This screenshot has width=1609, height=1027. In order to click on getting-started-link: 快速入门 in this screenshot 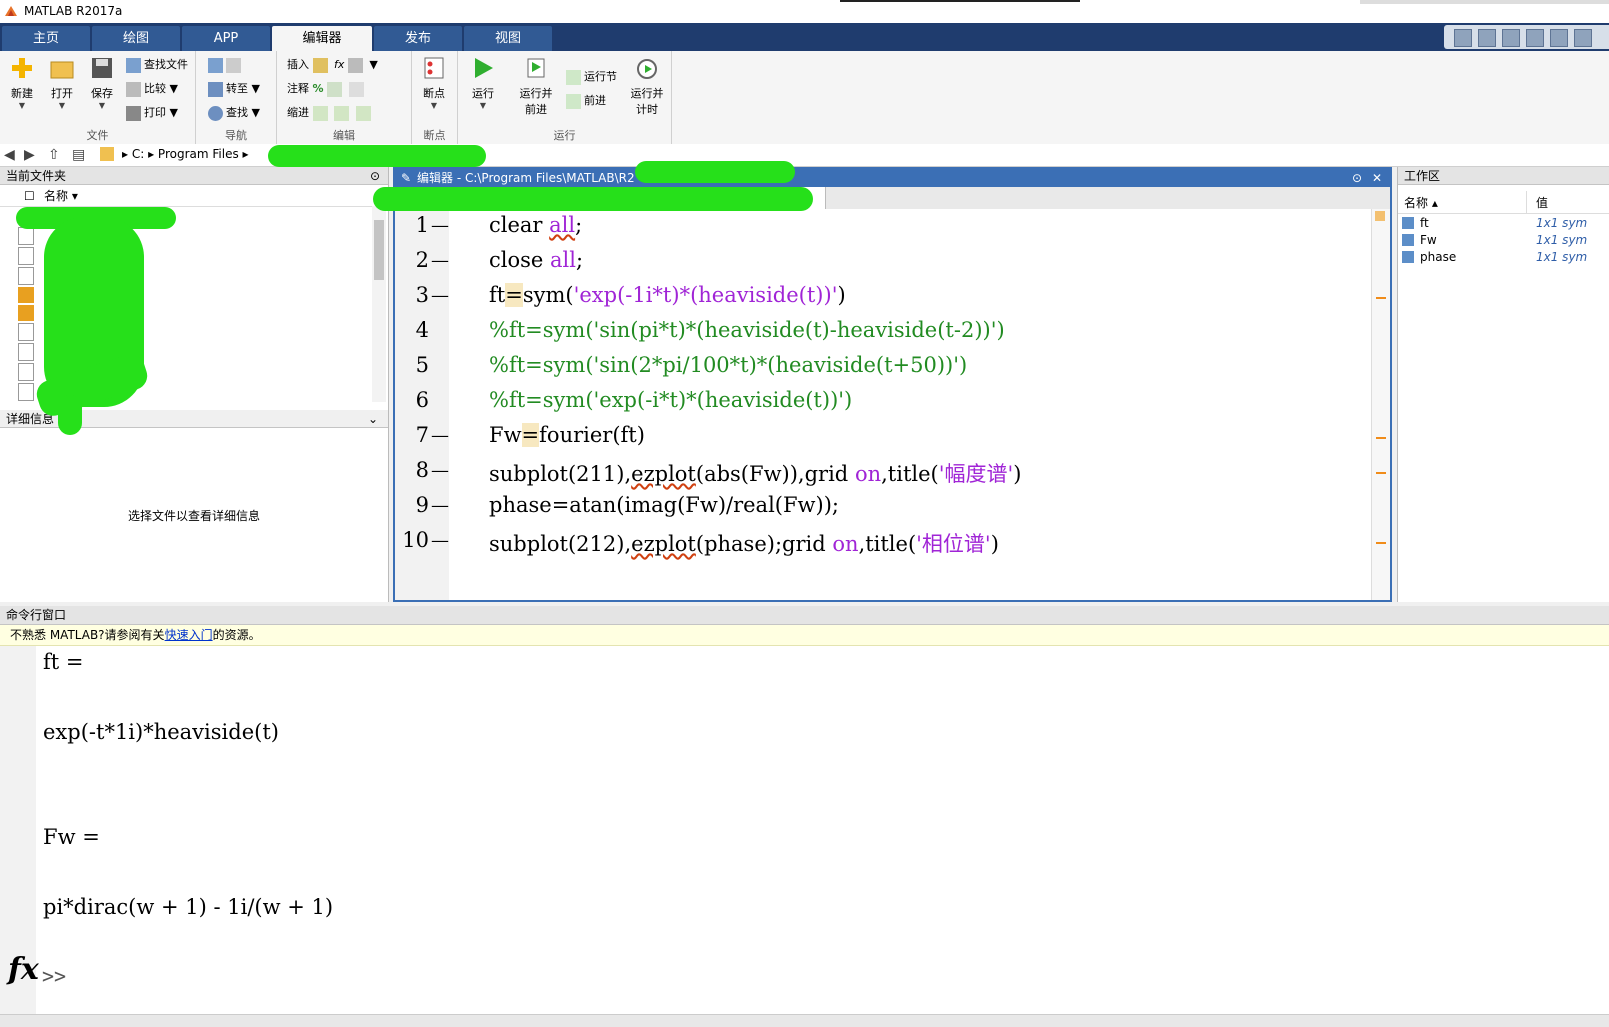, I will do `click(189, 635)`.